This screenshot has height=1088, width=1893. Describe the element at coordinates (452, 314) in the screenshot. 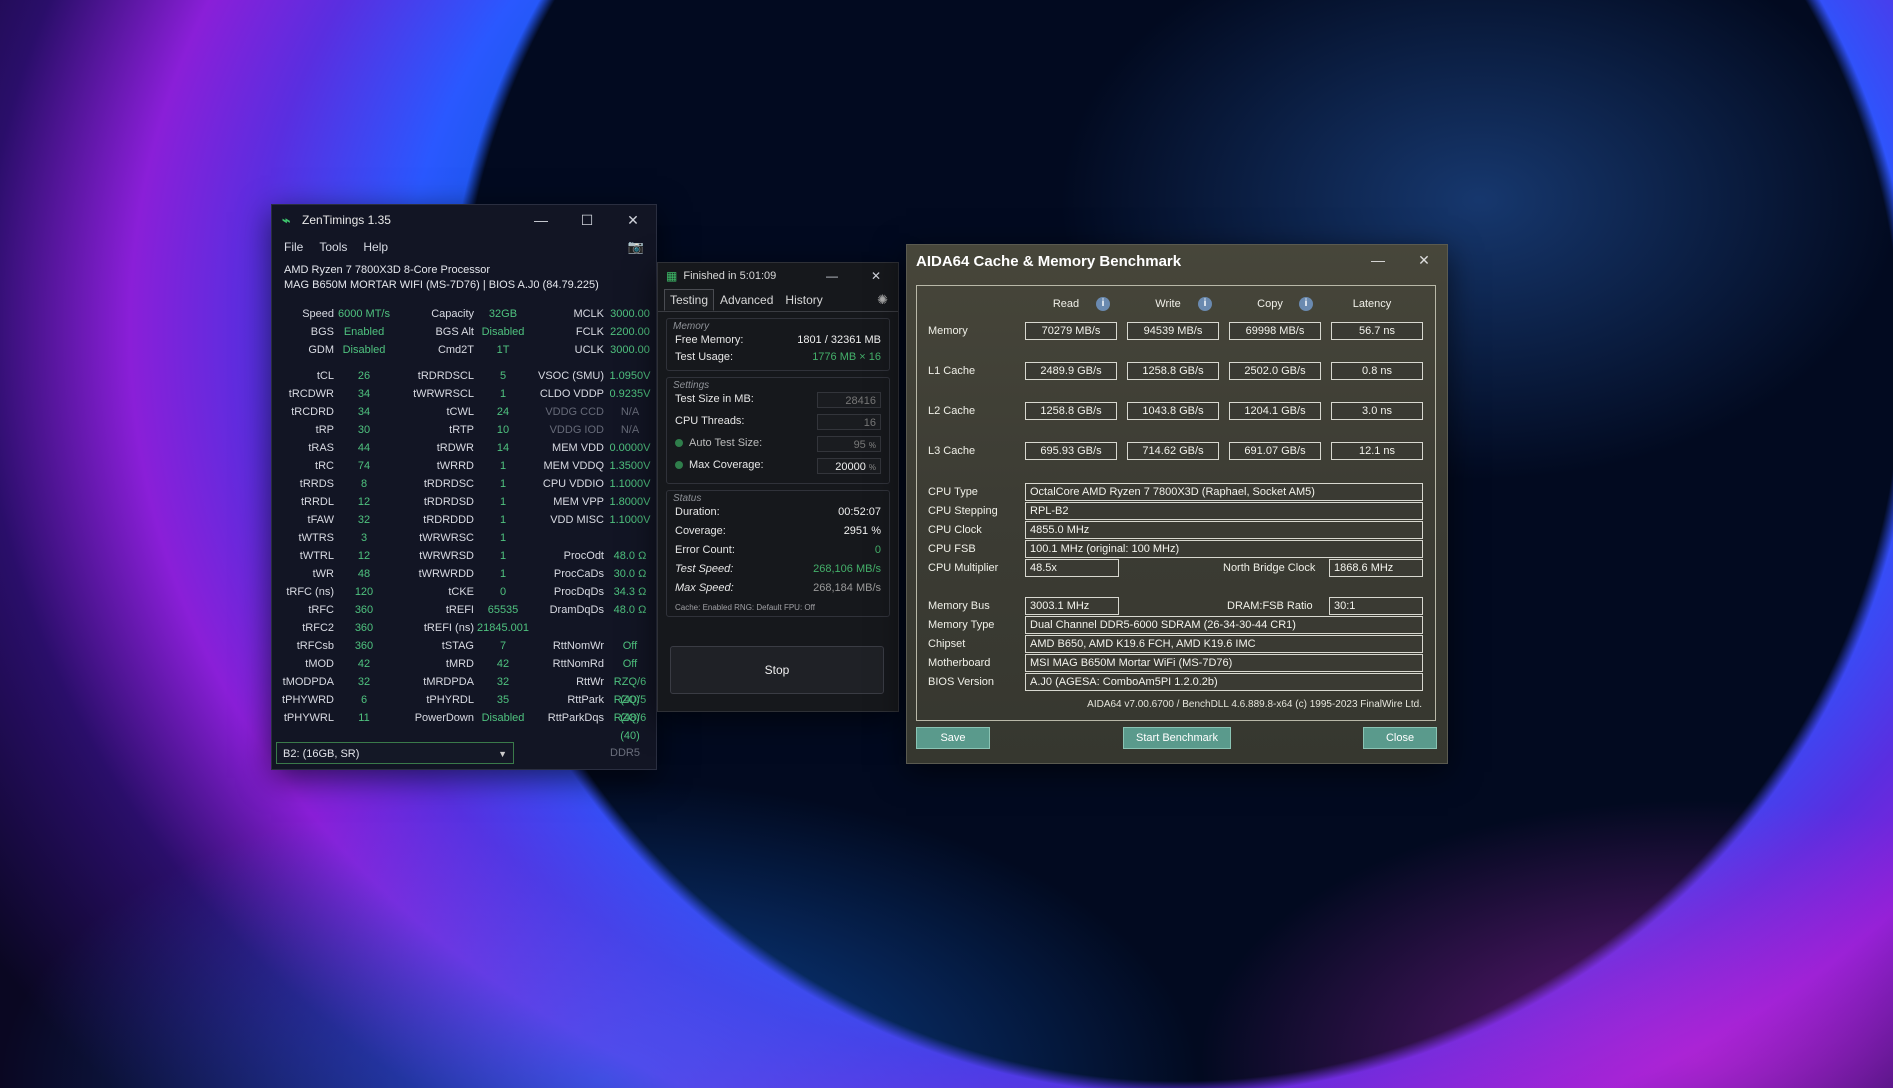

I see `timing-label: Capacity` at that location.